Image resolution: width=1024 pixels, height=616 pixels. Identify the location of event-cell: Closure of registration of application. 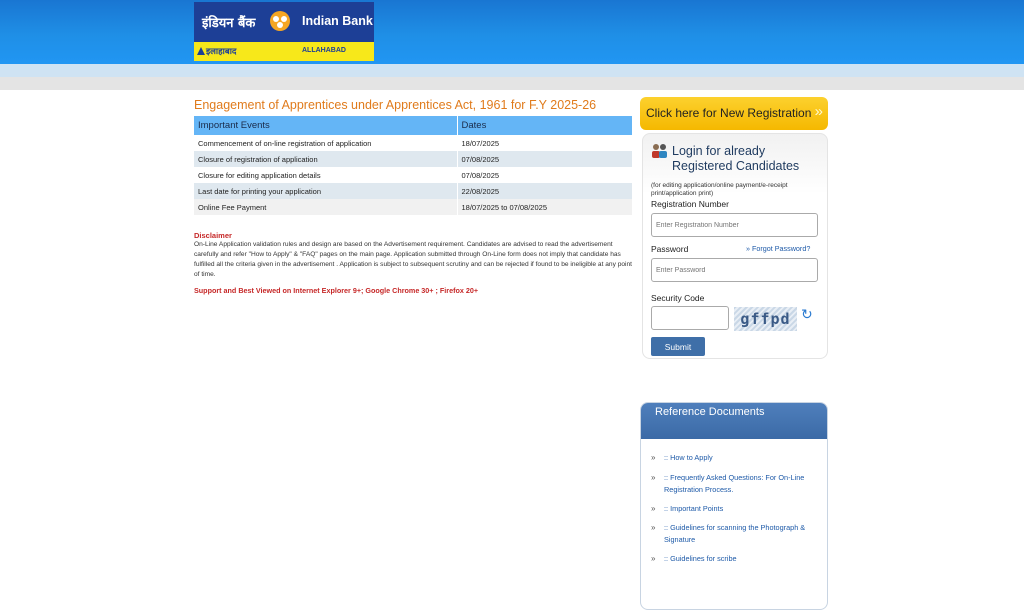
(326, 159).